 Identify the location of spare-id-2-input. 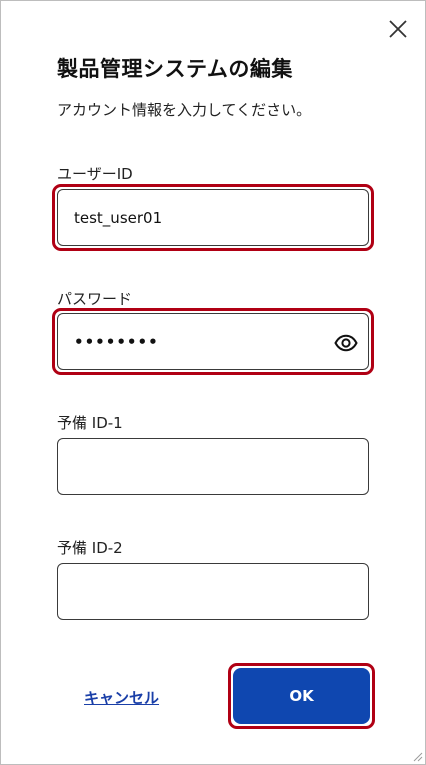
(213, 591).